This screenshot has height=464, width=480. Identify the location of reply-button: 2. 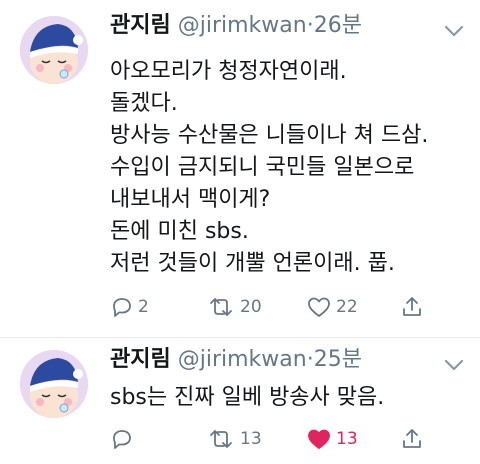
(129, 307).